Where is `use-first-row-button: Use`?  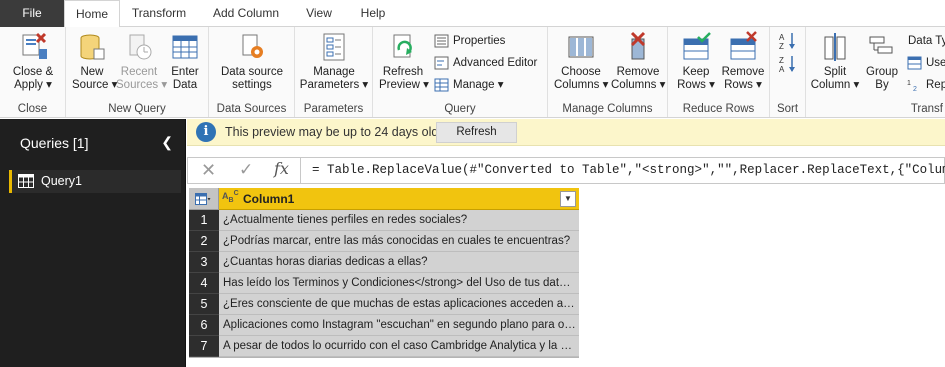 use-first-row-button: Use is located at coordinates (925, 63).